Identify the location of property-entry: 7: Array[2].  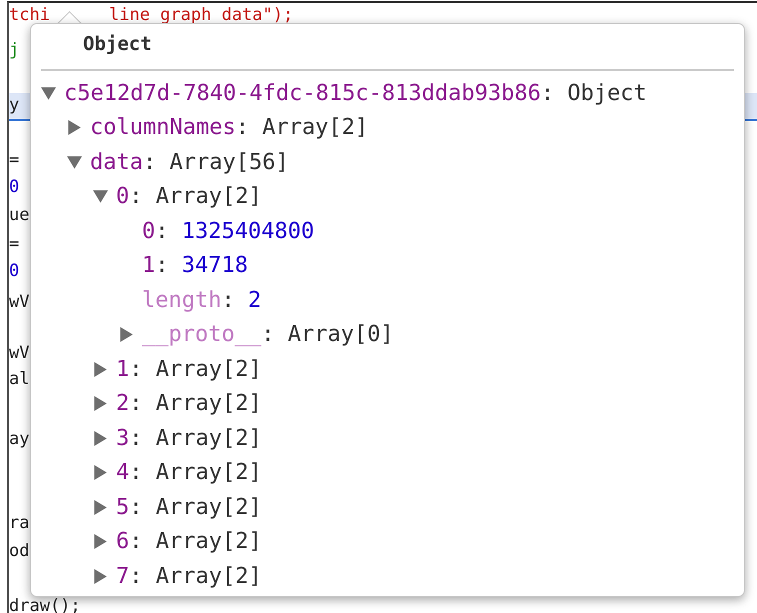
(189, 576).